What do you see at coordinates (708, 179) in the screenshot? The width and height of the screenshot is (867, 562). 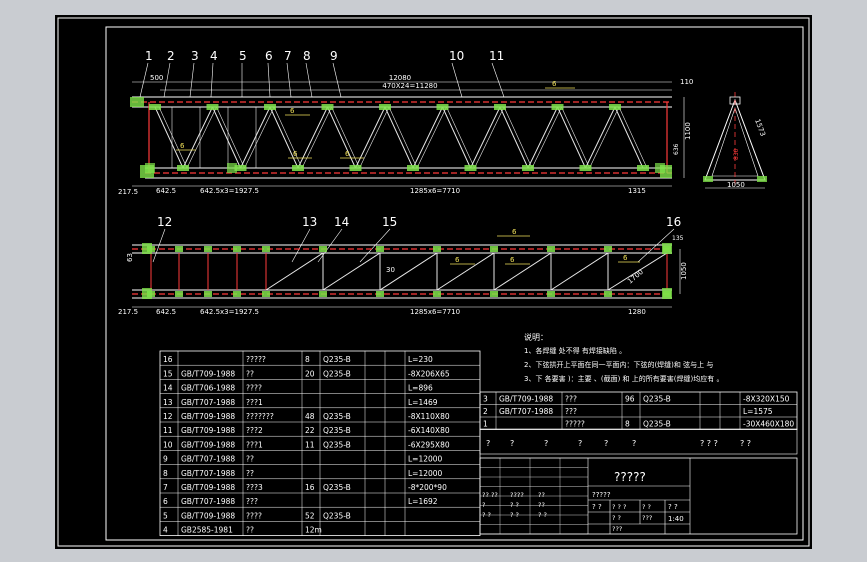 I see `section-base-left` at bounding box center [708, 179].